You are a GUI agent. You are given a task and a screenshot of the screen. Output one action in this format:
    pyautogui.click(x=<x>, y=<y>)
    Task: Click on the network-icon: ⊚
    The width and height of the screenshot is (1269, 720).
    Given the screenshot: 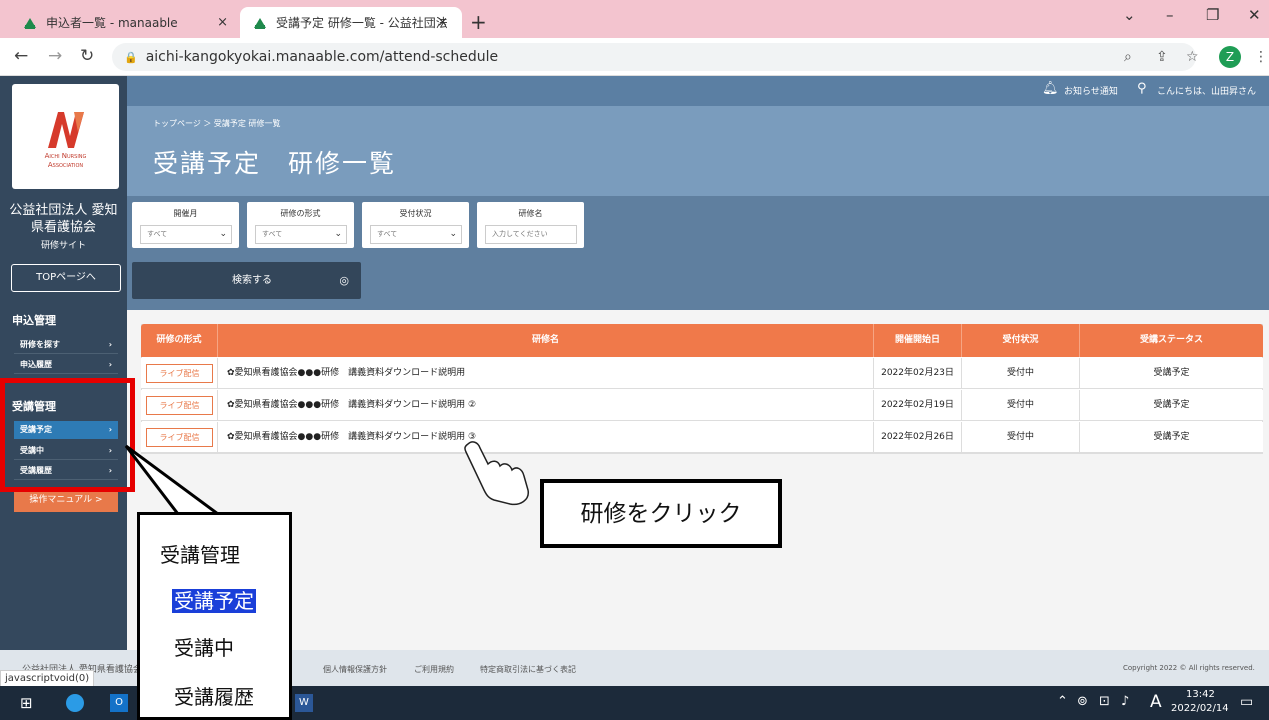 What is the action you would take?
    pyautogui.click(x=1082, y=701)
    